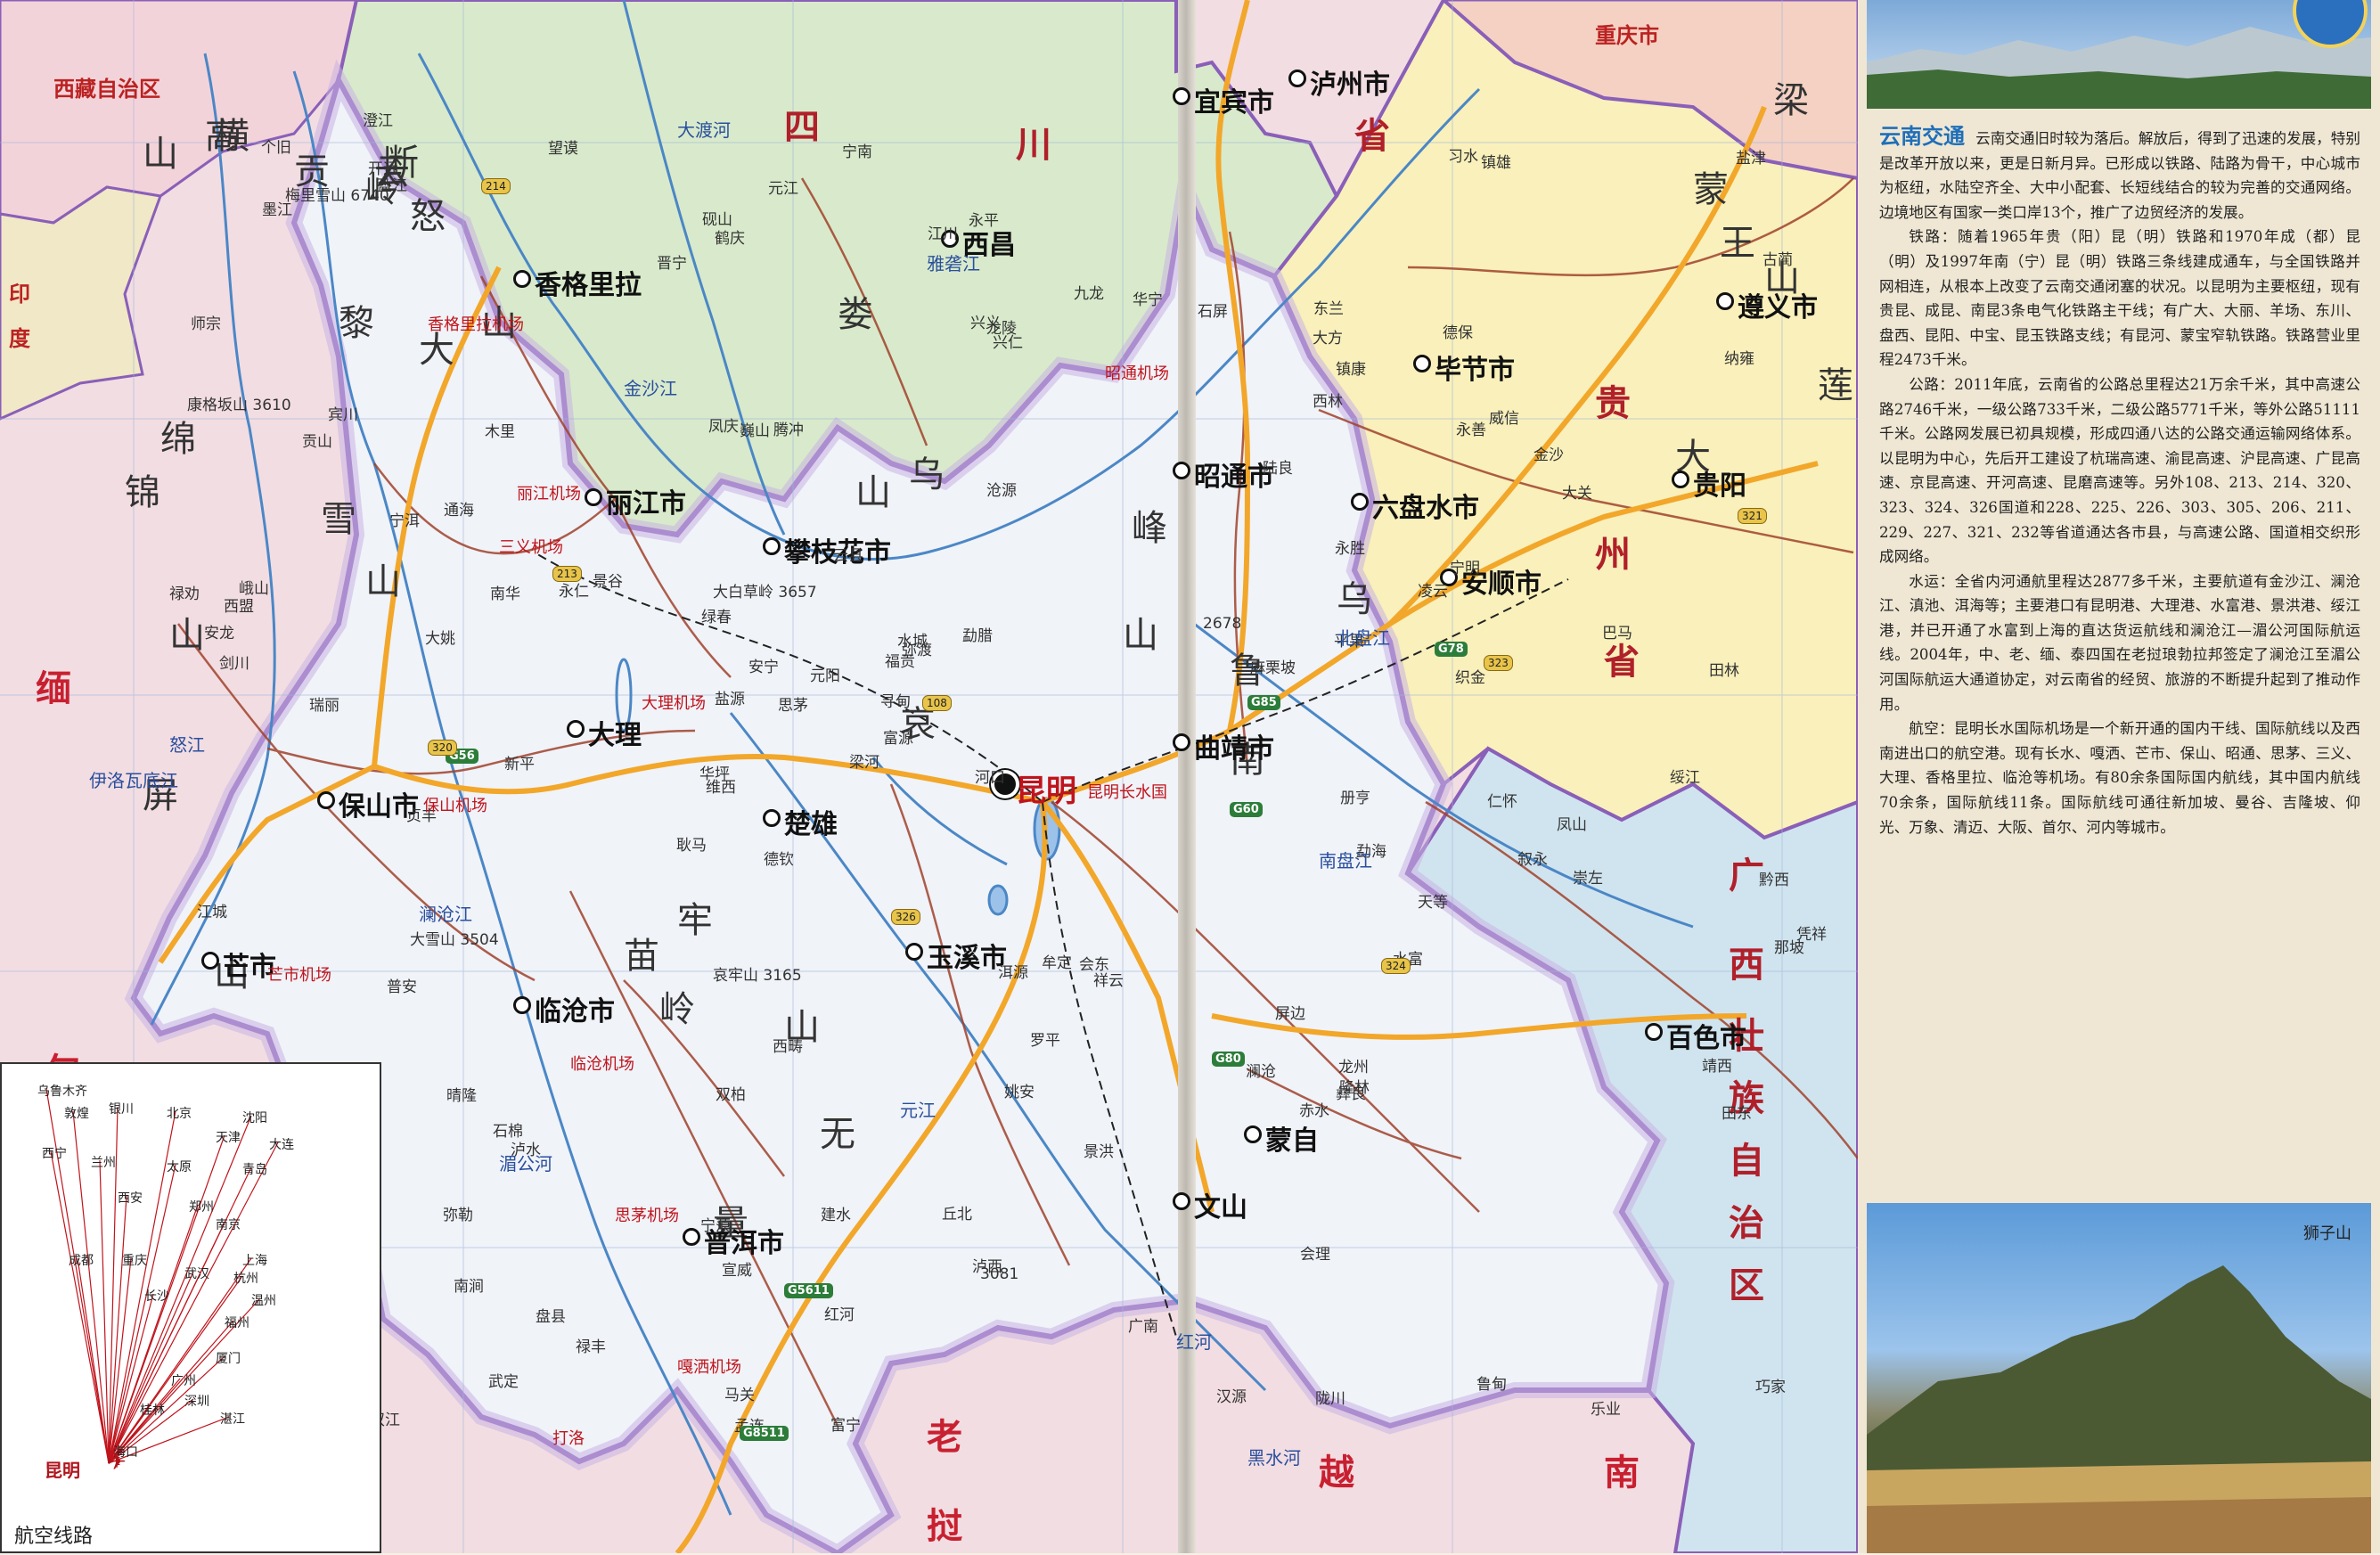  What do you see at coordinates (1290, 1014) in the screenshot?
I see `town-label: 屏边` at bounding box center [1290, 1014].